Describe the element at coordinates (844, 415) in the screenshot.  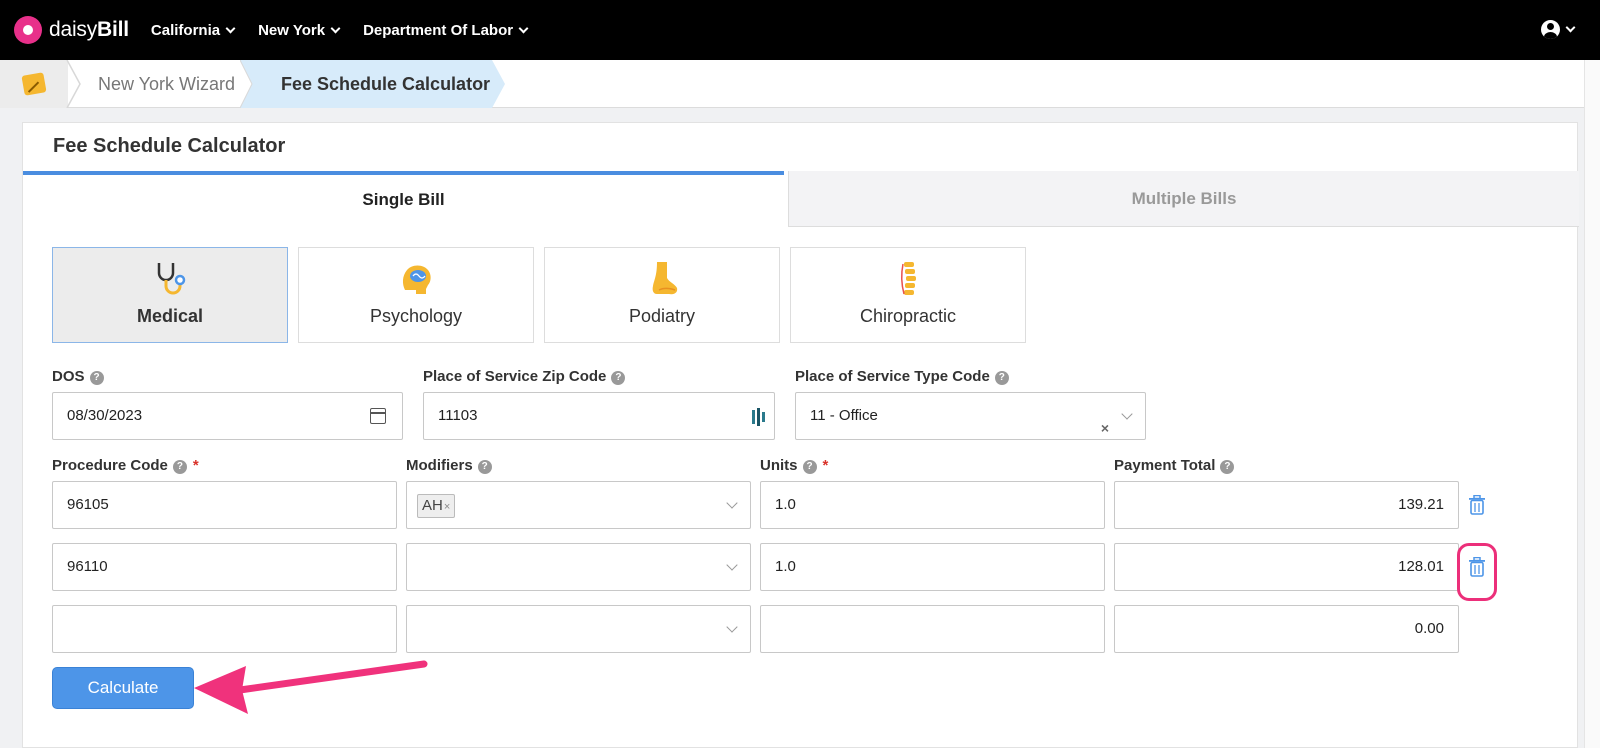
I see `pos-type-value: 11 - Office` at that location.